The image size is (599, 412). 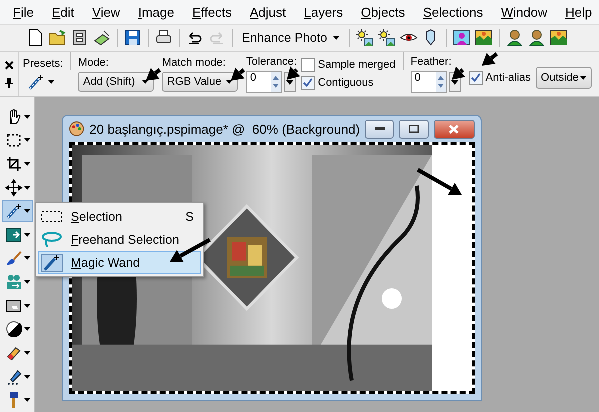 What do you see at coordinates (94, 62) in the screenshot?
I see `mode-label: Mode:` at bounding box center [94, 62].